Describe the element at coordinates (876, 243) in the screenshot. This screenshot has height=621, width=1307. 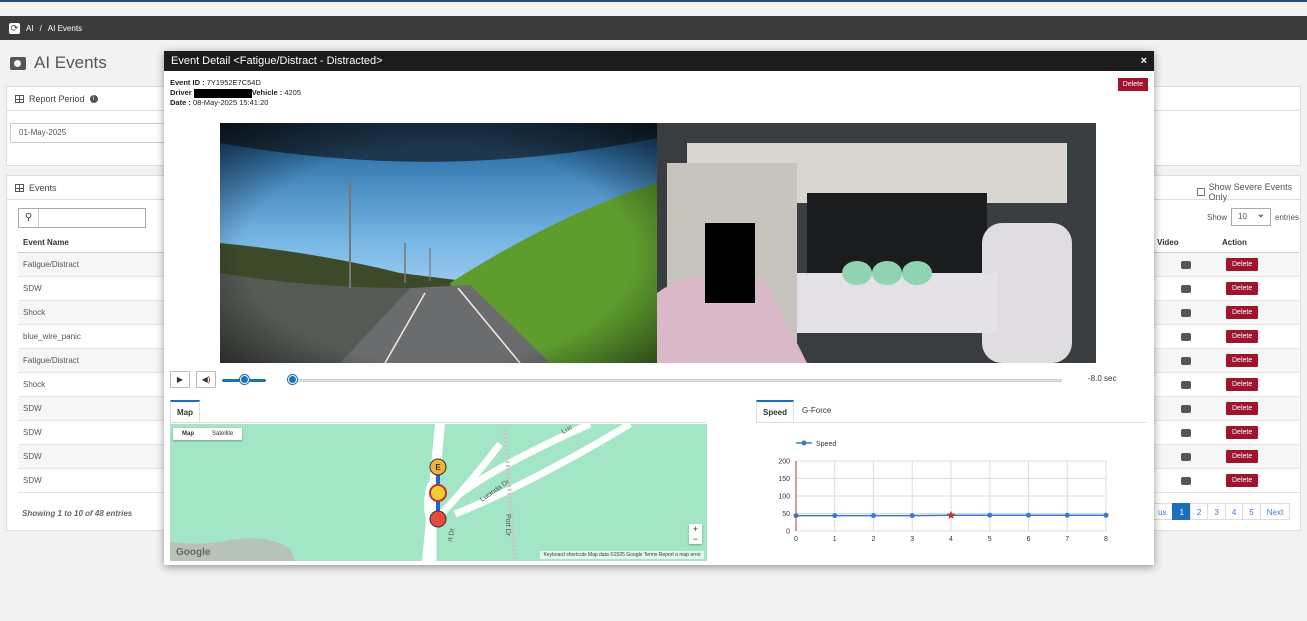
I see `cabin-scene` at that location.